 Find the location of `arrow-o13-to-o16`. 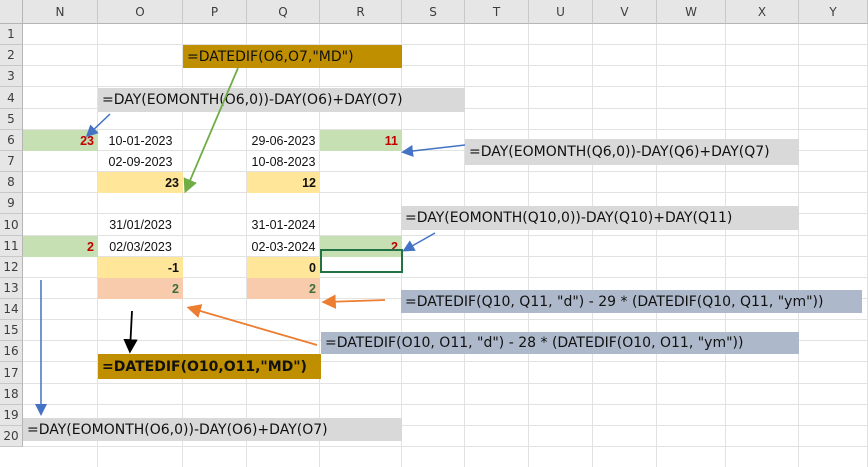

arrow-o13-to-o16 is located at coordinates (130, 332).